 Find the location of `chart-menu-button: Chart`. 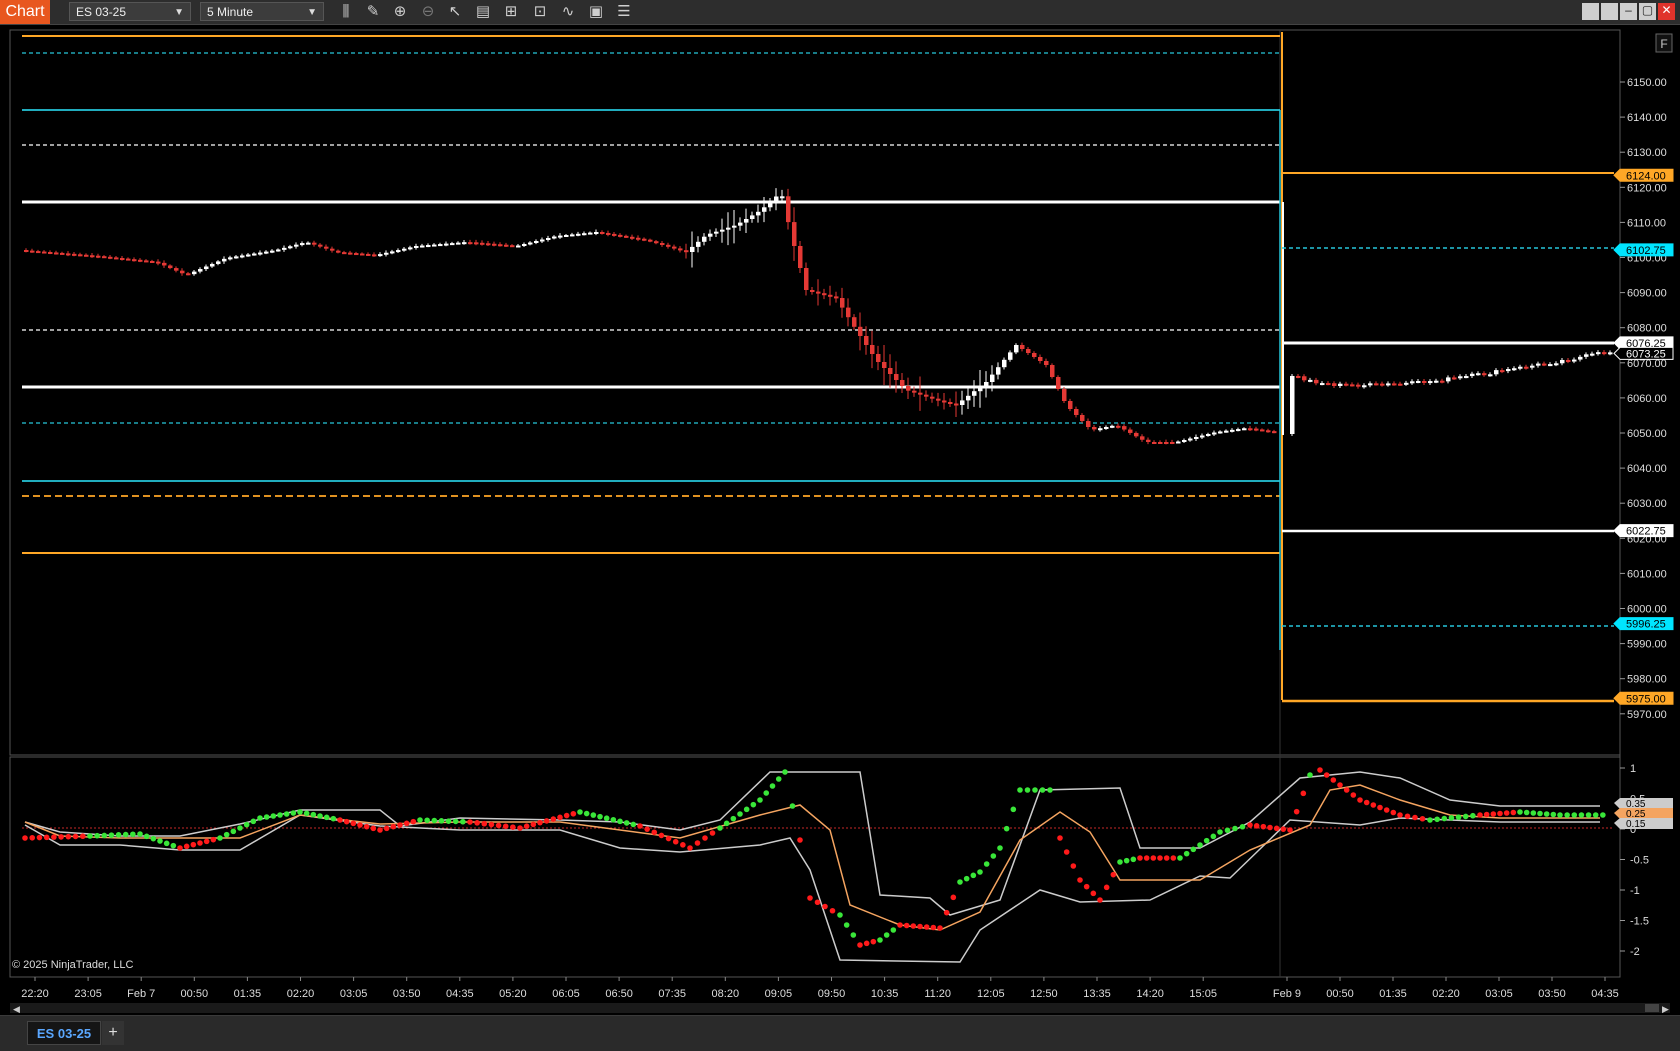

chart-menu-button: Chart is located at coordinates (25, 12).